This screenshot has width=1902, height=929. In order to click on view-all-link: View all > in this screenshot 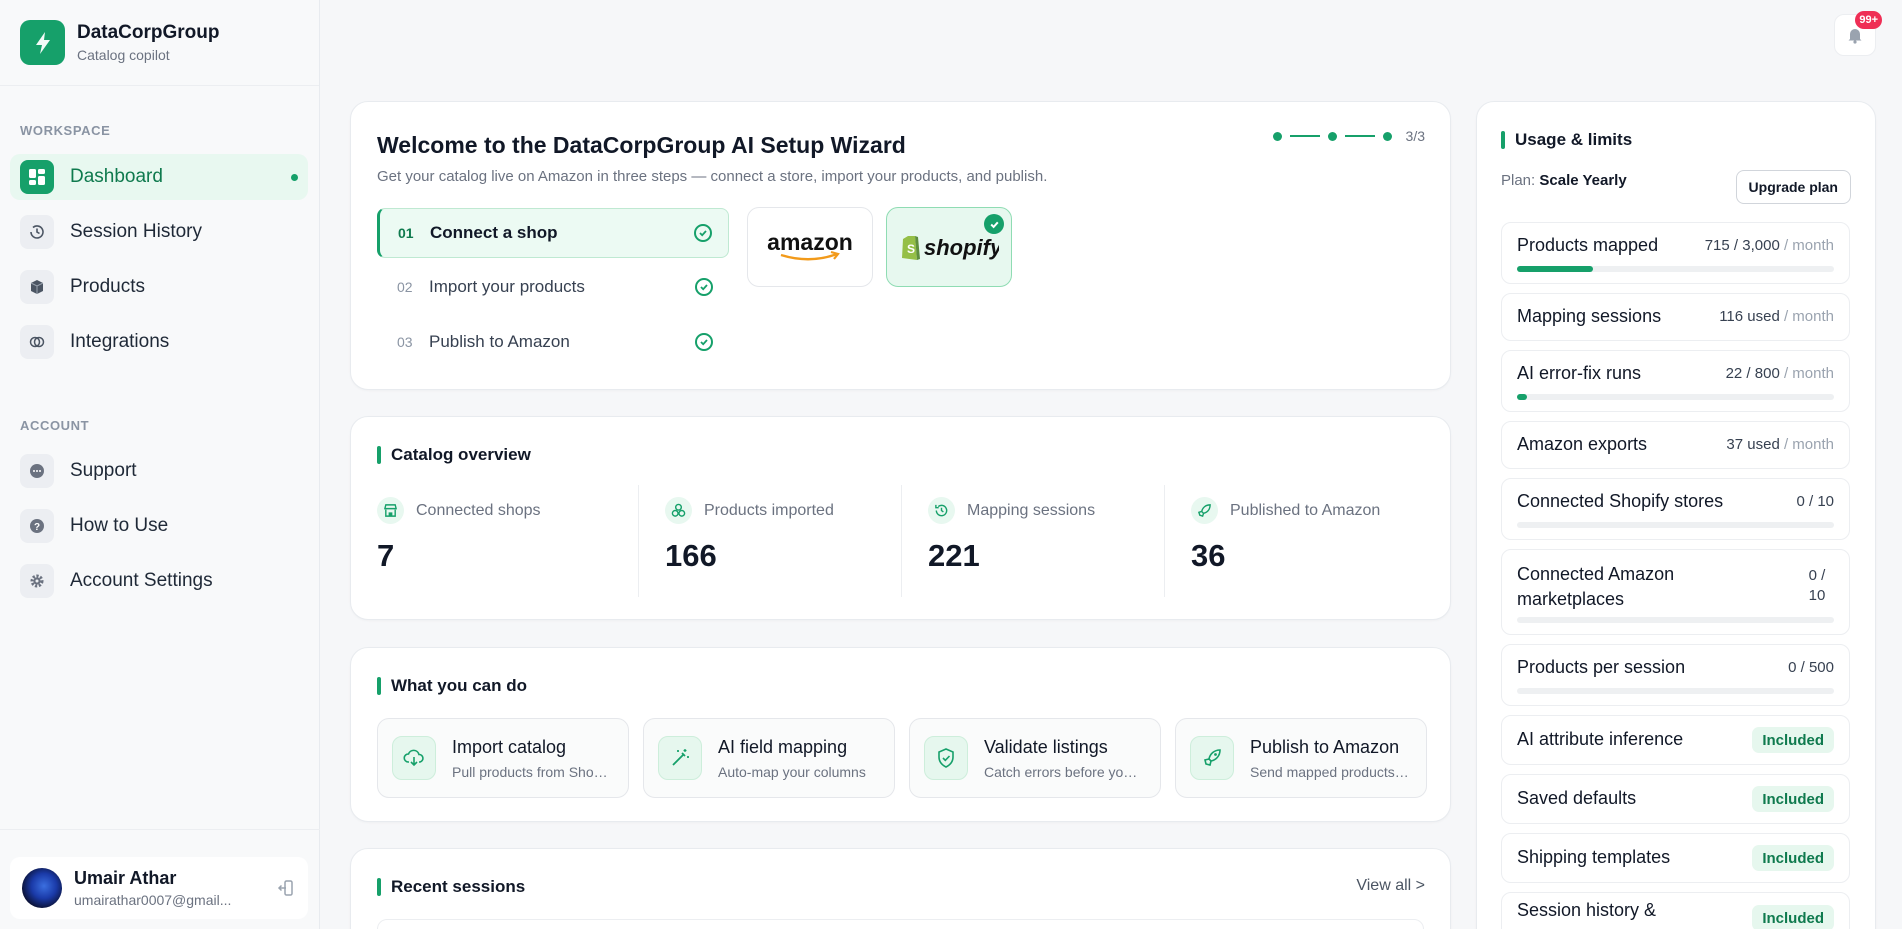, I will do `click(1390, 886)`.